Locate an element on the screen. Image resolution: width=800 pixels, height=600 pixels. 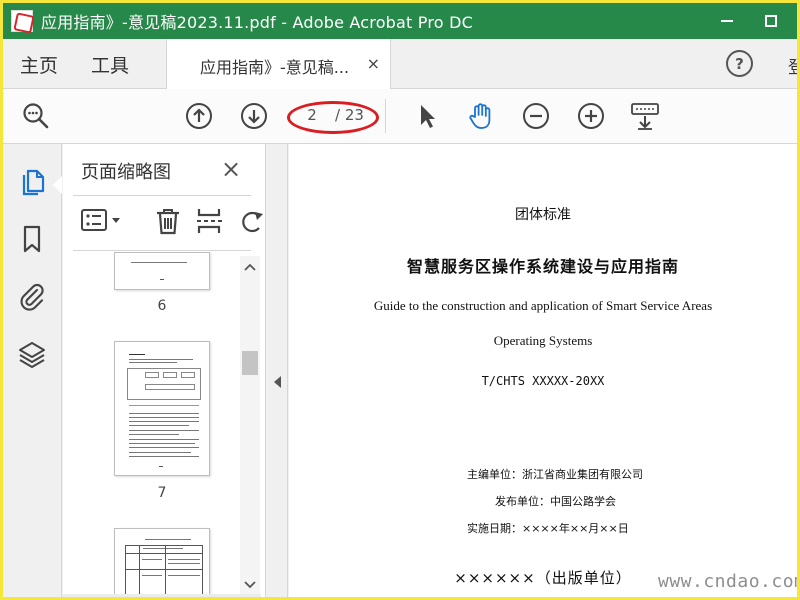
thumbnail-label: 6 is located at coordinates (162, 306).